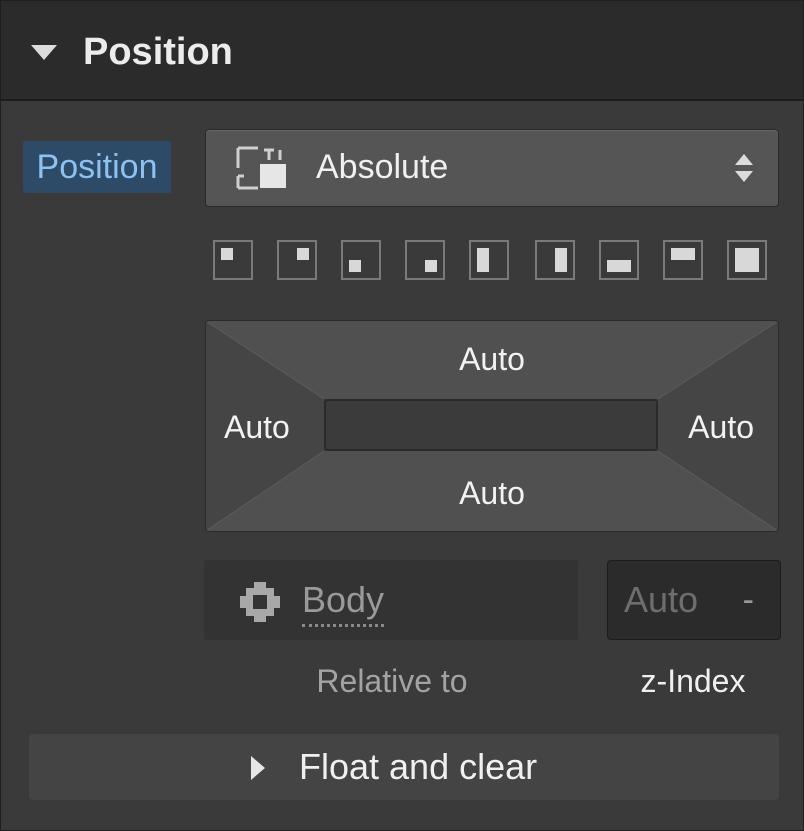 The width and height of the screenshot is (804, 831). What do you see at coordinates (661, 600) in the screenshot?
I see `z-index-value: Auto` at bounding box center [661, 600].